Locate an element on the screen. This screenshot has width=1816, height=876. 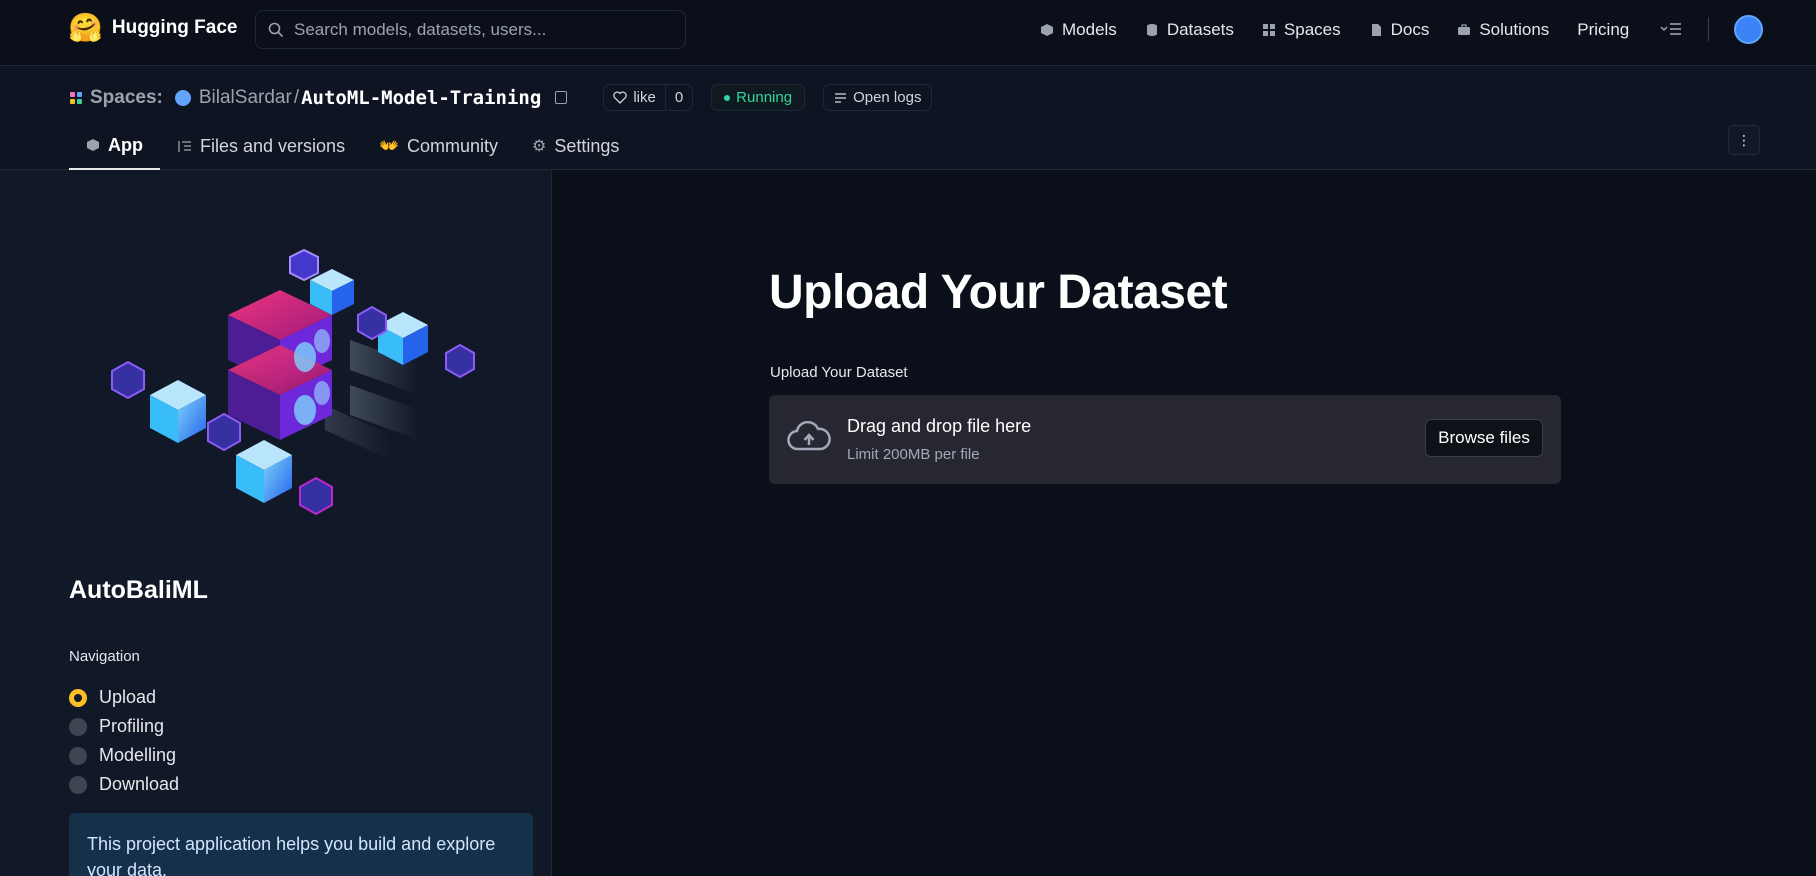
status-label: Running is located at coordinates (764, 97).